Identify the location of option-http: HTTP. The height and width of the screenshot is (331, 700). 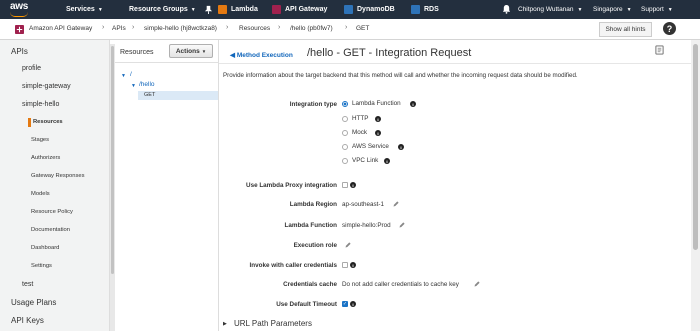
(360, 118).